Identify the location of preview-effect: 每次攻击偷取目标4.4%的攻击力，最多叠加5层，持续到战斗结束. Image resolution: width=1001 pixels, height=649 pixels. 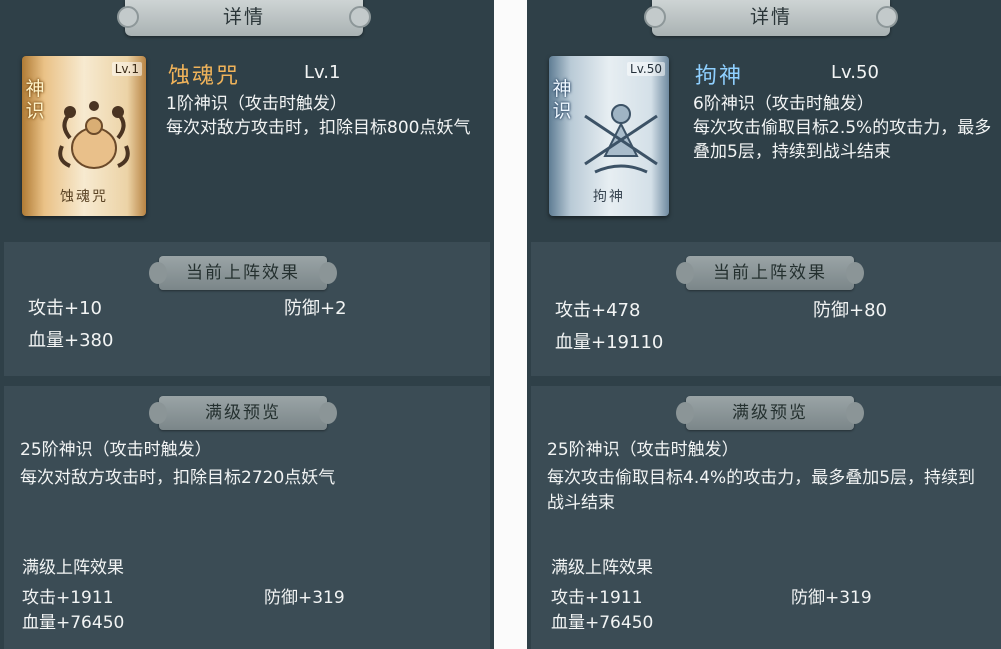
(761, 490).